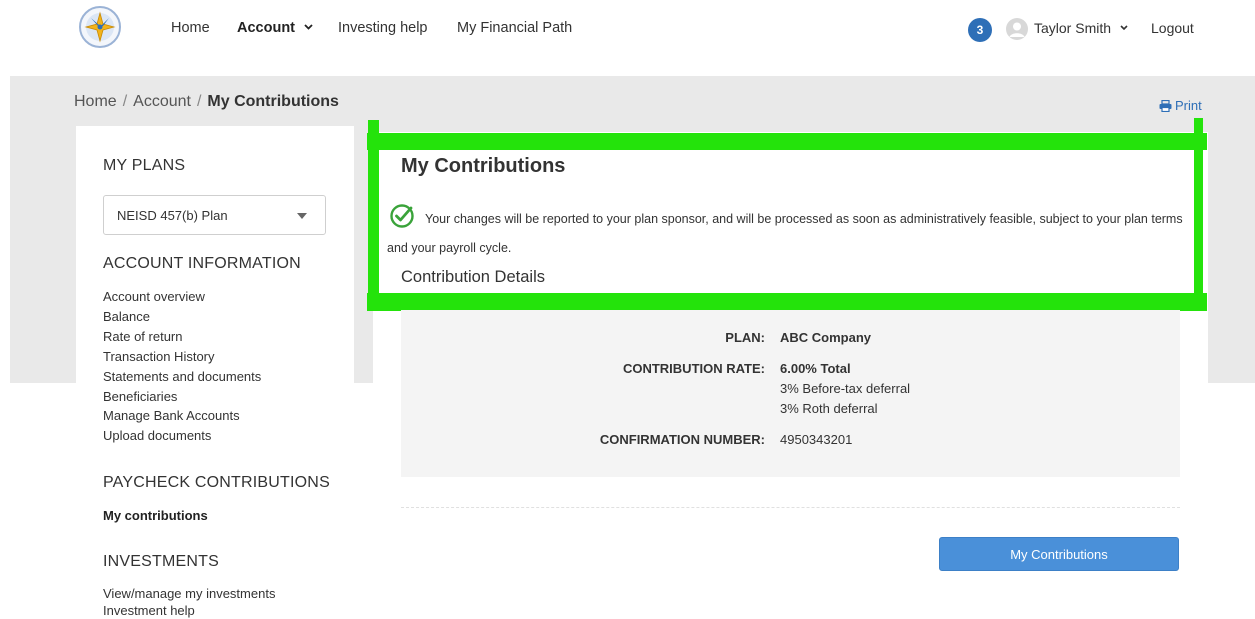 The height and width of the screenshot is (619, 1255). What do you see at coordinates (161, 561) in the screenshot?
I see `investments-heading: INVESTMENTS` at bounding box center [161, 561].